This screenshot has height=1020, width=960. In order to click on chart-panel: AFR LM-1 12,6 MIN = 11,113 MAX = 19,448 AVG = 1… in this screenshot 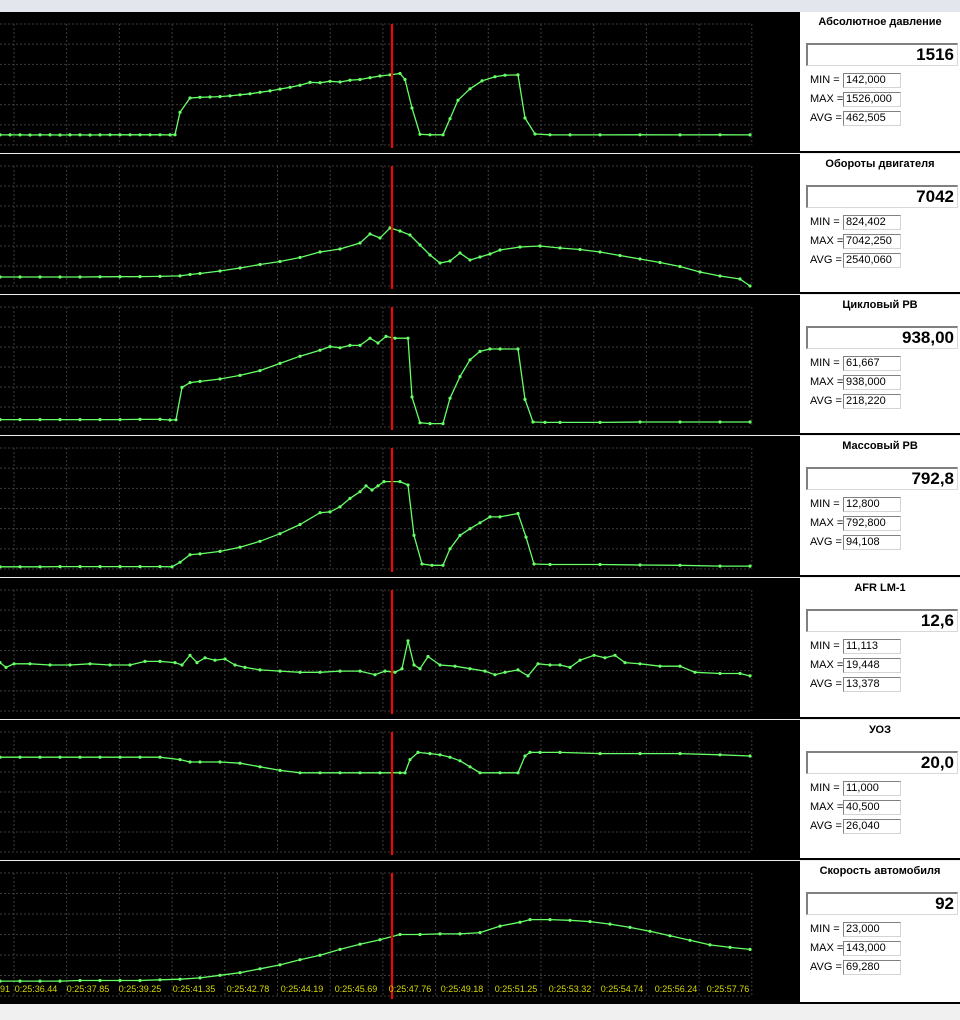, I will do `click(480, 648)`.